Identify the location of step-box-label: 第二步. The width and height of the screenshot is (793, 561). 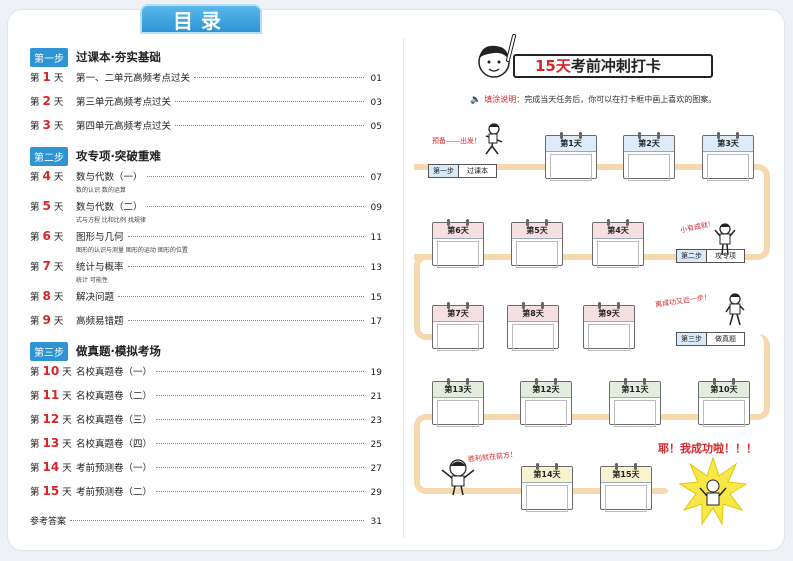
(692, 256).